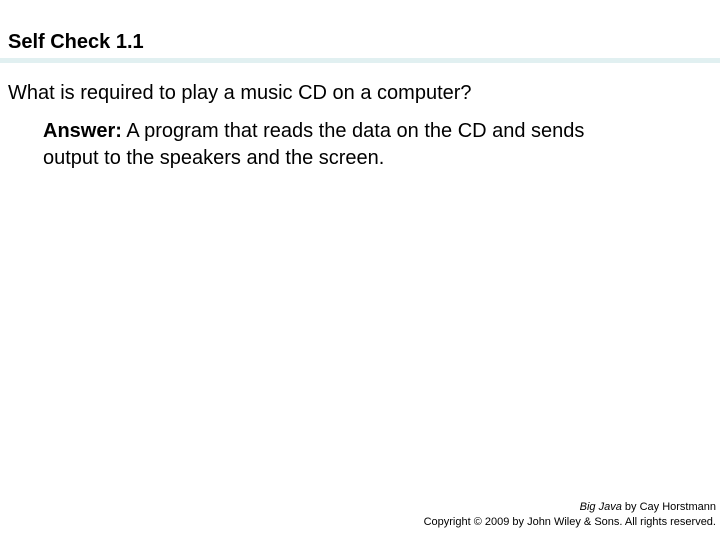  I want to click on answer-text-line2: output to the speakers and the screen., so click(214, 158).